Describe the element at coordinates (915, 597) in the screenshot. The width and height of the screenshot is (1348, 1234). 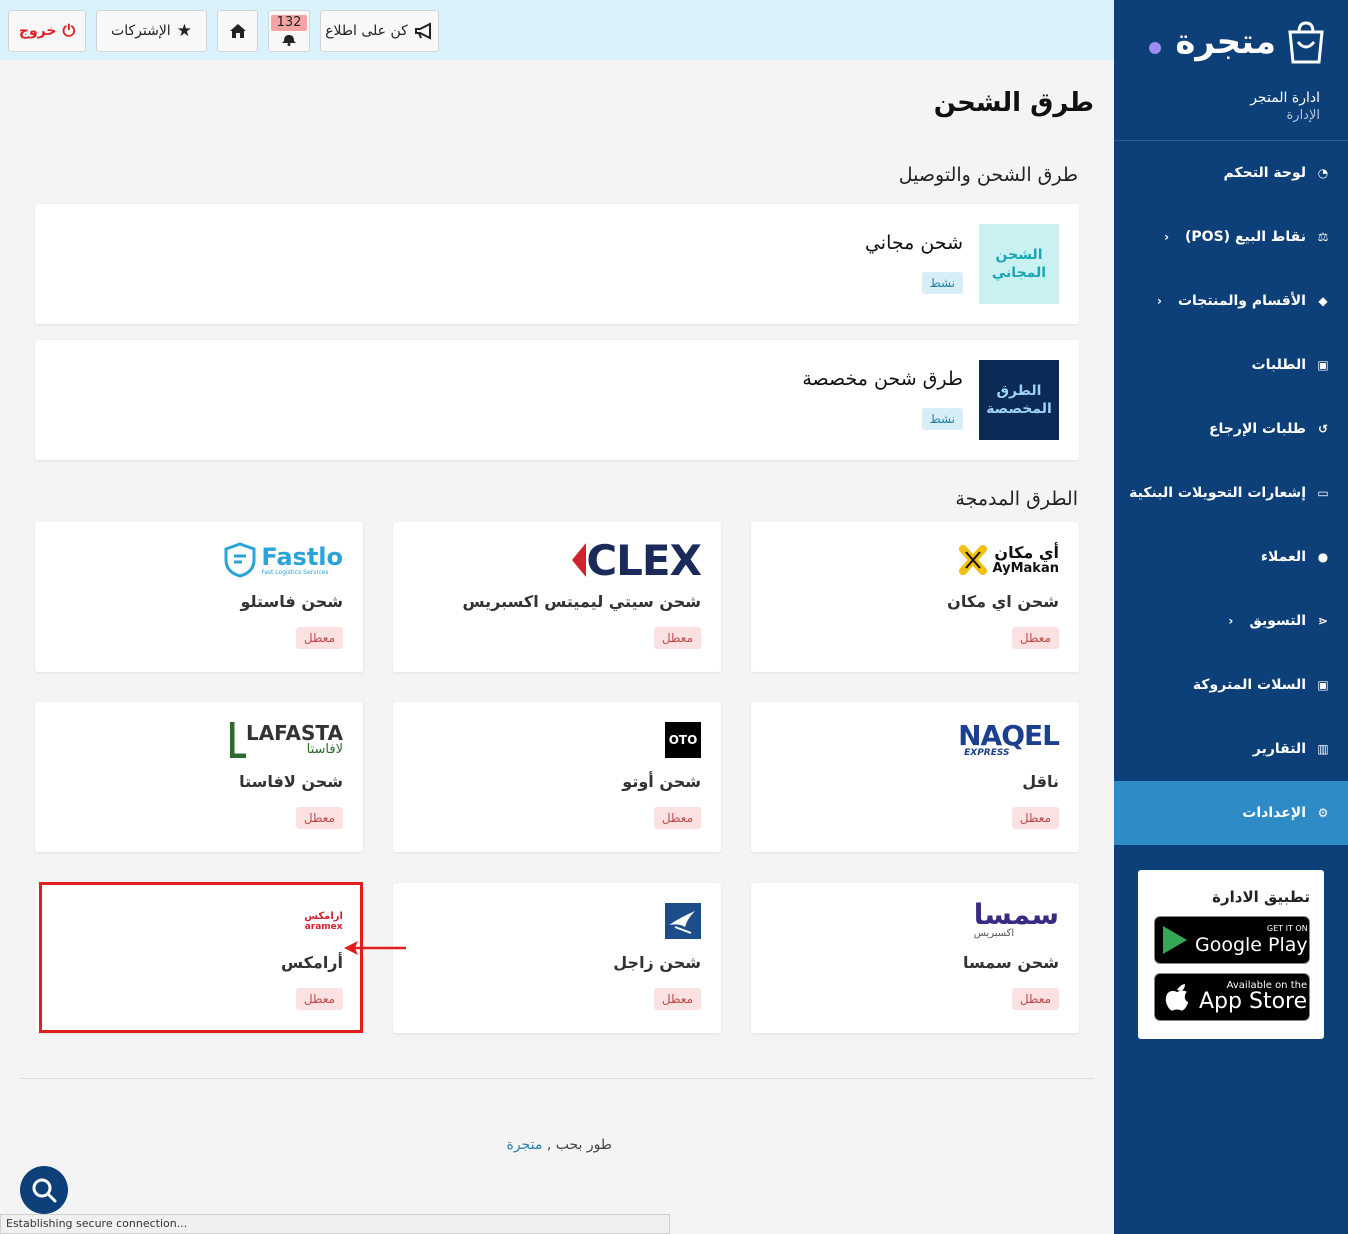
I see `aymakan-card: أي مكان AyMakan شحن اي مكان معطل` at that location.